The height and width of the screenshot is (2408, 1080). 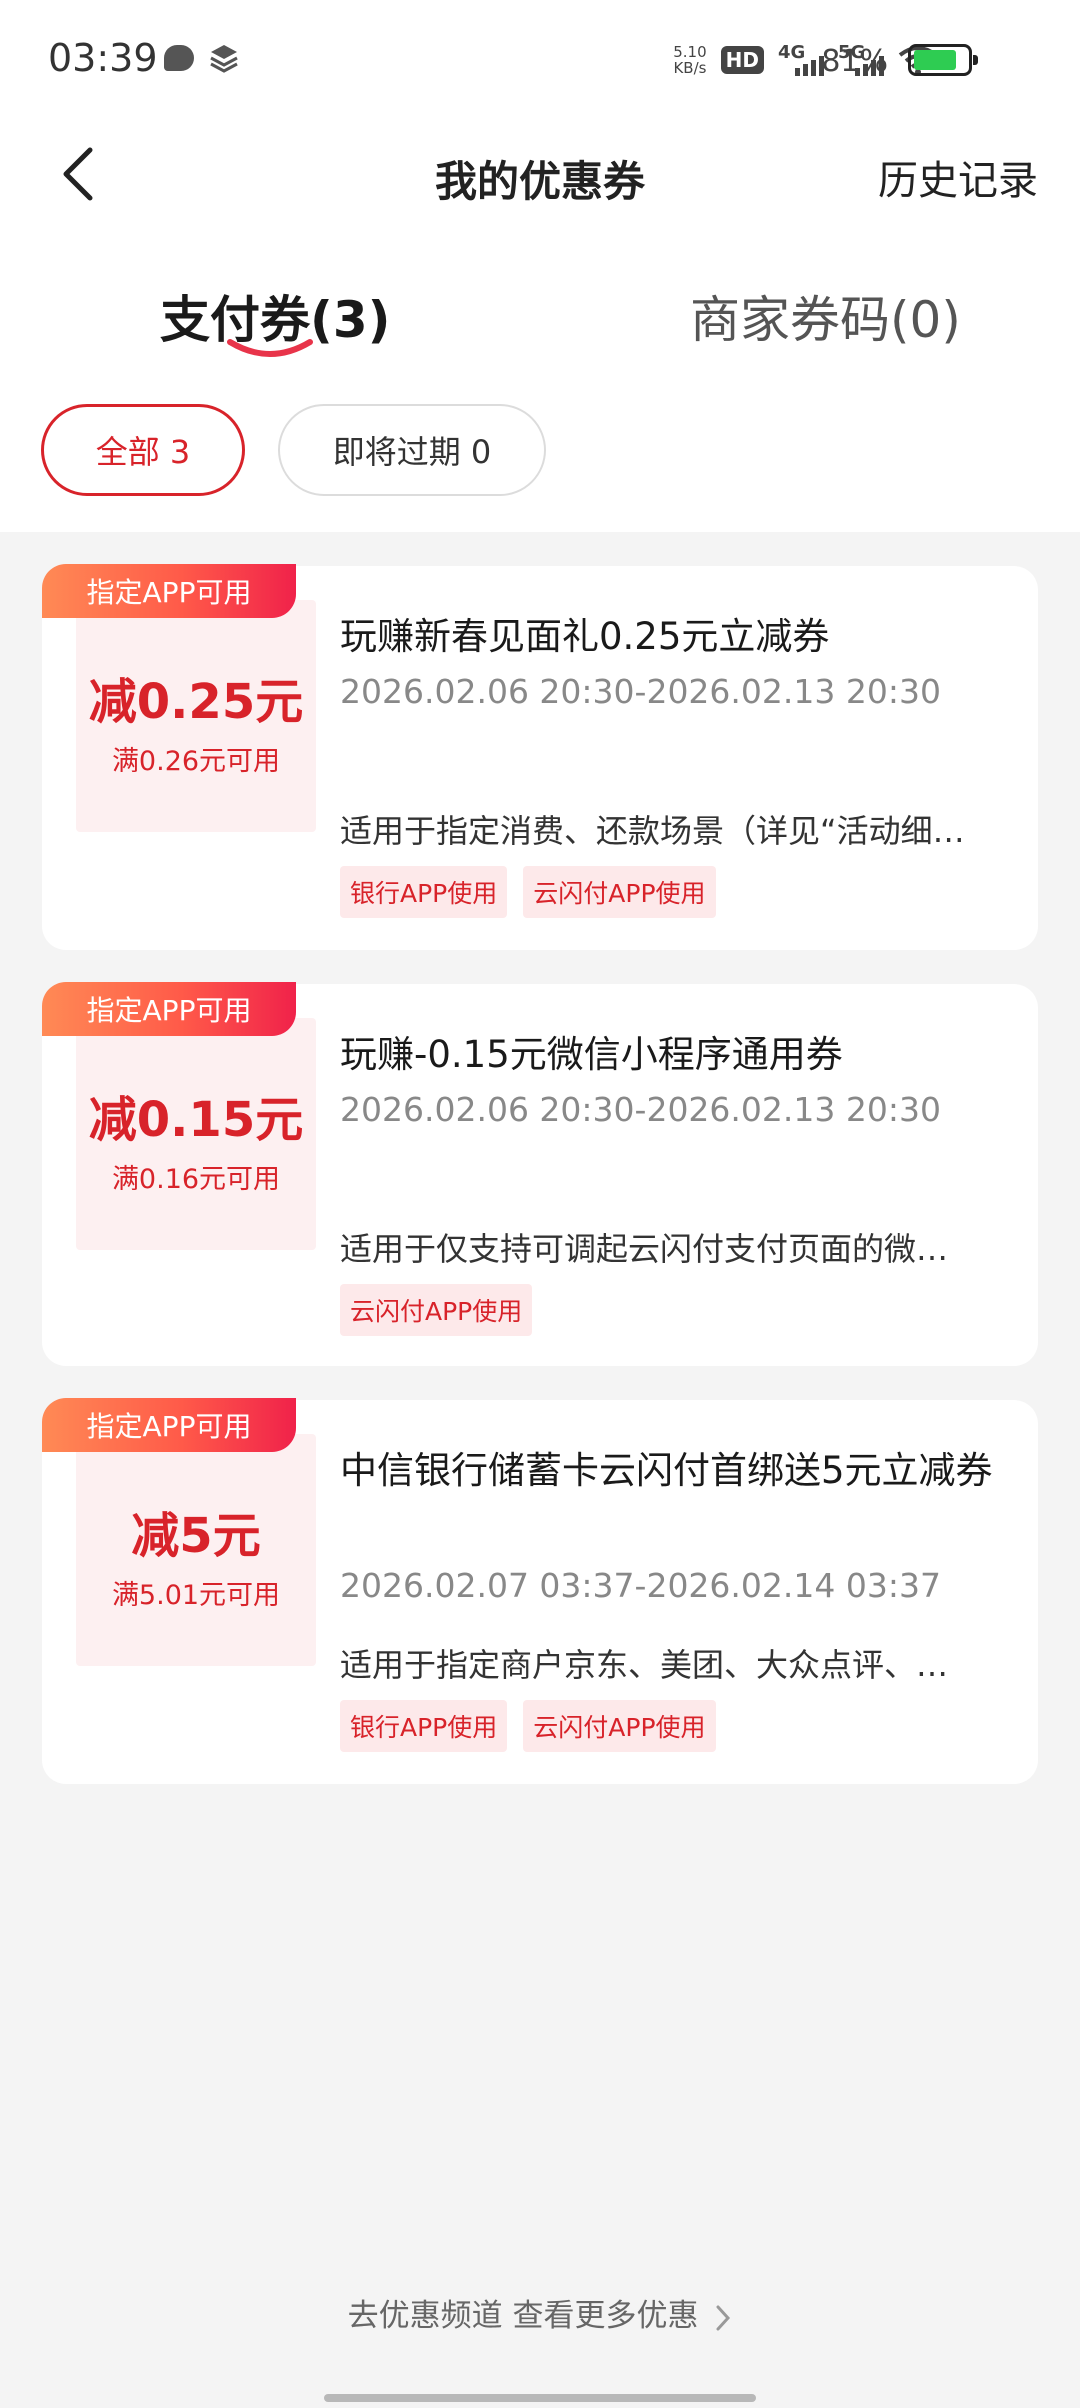 What do you see at coordinates (224, 59) in the screenshot?
I see `layers-icon` at bounding box center [224, 59].